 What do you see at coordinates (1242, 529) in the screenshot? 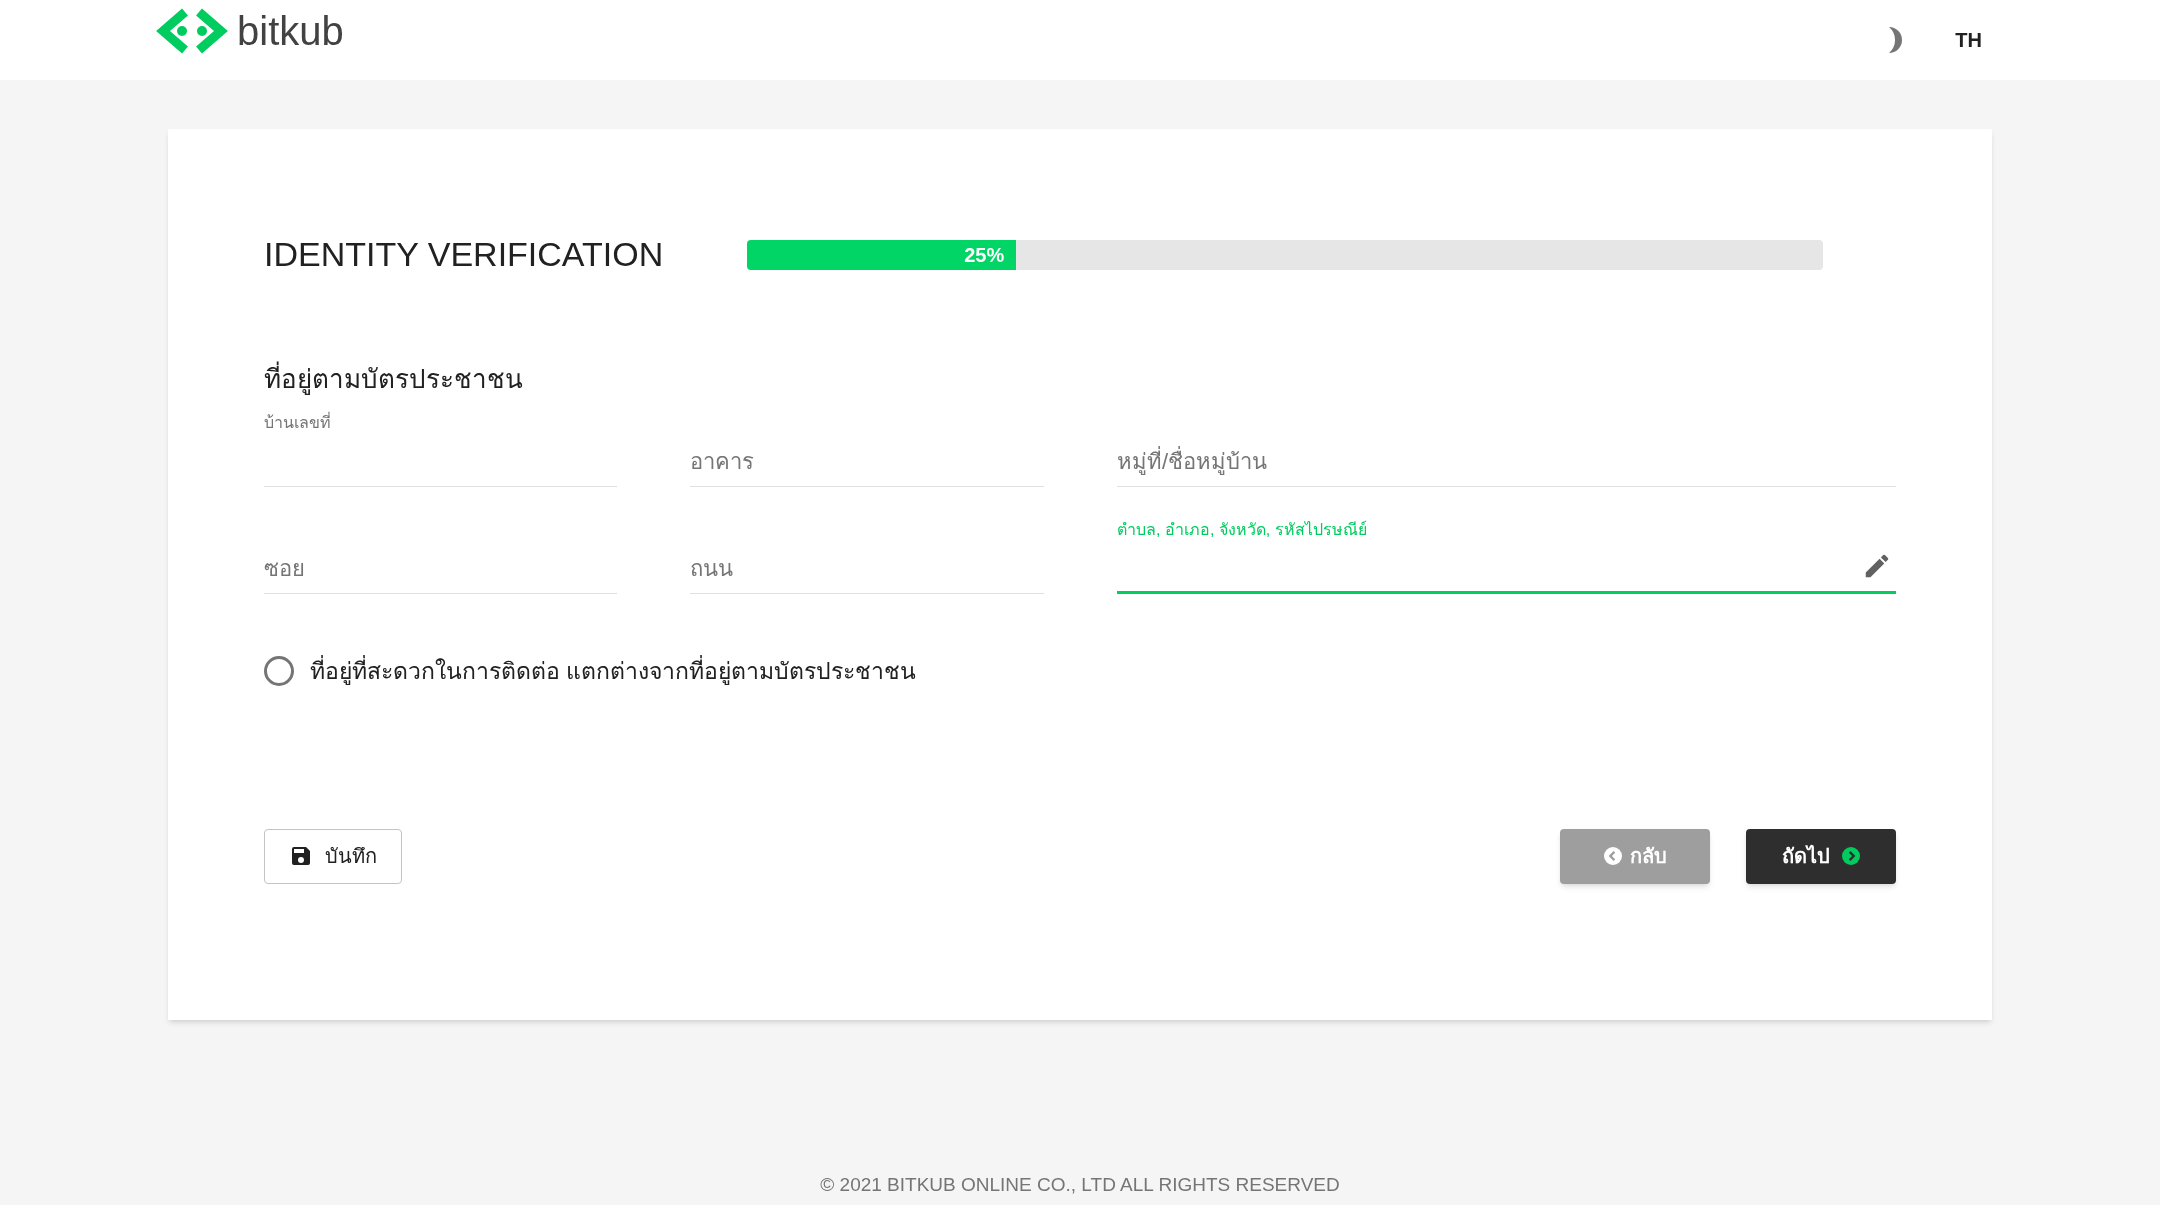
I see `field-label: ตำบล, อำเภอ, จังหวัด, รหัสไปรษณีย์` at bounding box center [1242, 529].